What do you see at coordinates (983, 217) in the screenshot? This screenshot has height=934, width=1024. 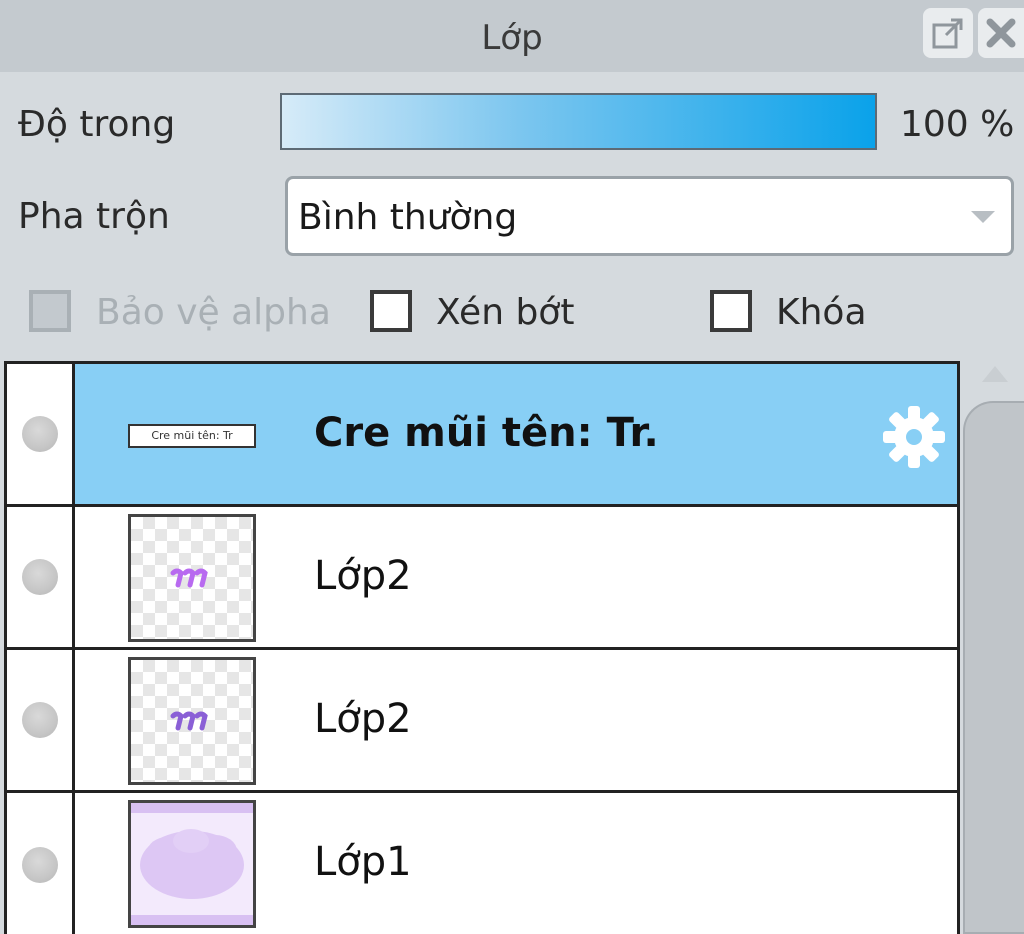 I see `chevron-down-icon` at bounding box center [983, 217].